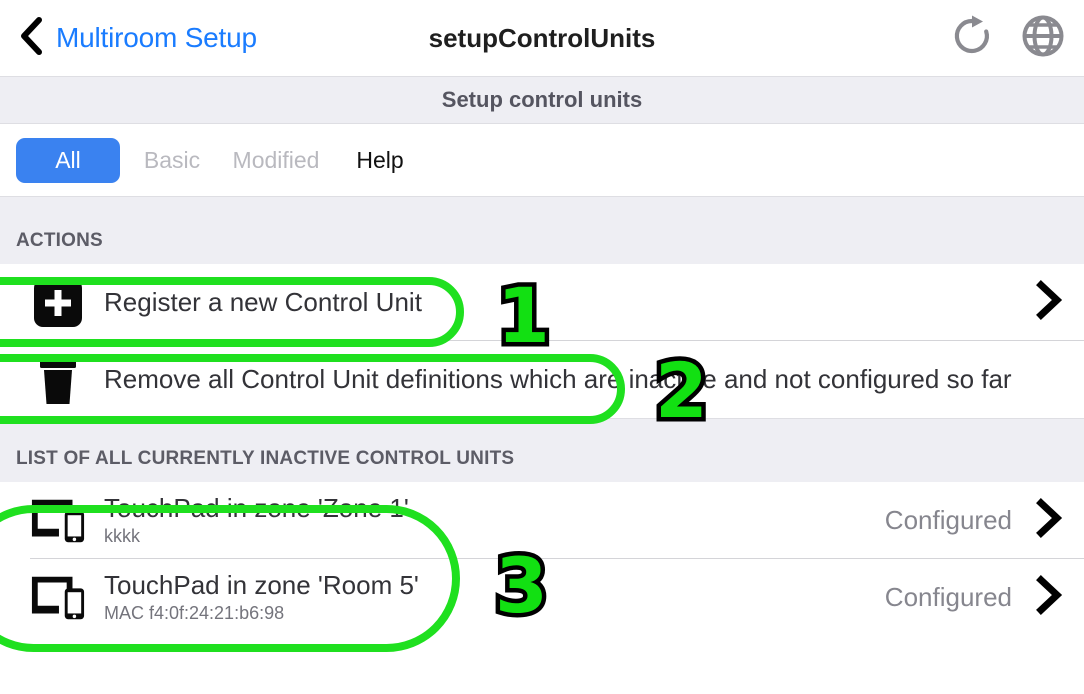  I want to click on tab-all: All, so click(68, 160).